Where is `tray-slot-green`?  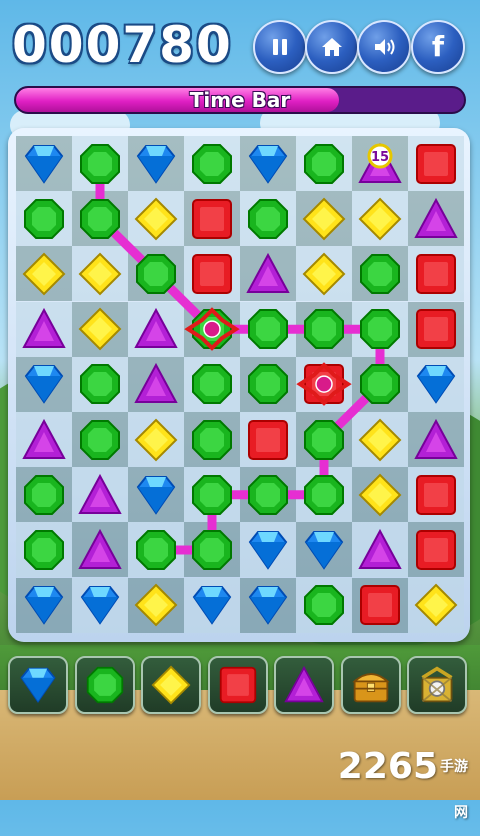
tray-slot-green is located at coordinates (104, 685).